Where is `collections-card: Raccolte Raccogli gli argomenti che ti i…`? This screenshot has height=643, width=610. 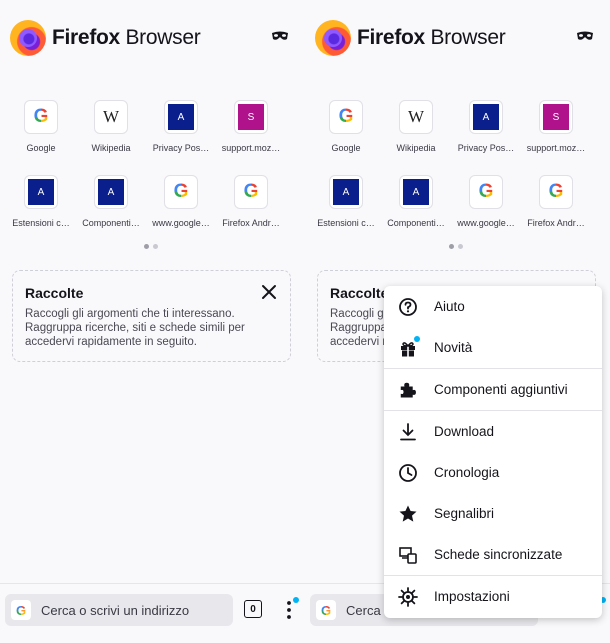 collections-card: Raccolte Raccogli gli argomenti che ti i… is located at coordinates (151, 316).